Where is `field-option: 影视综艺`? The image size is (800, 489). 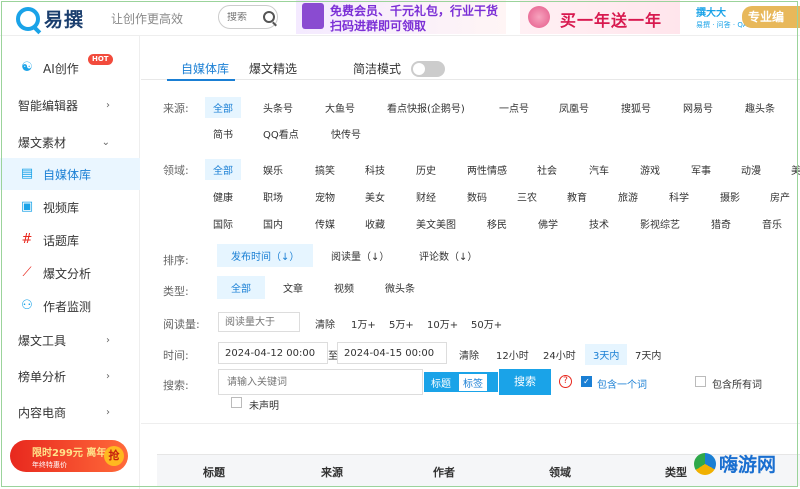
field-option: 影视综艺 is located at coordinates (660, 223).